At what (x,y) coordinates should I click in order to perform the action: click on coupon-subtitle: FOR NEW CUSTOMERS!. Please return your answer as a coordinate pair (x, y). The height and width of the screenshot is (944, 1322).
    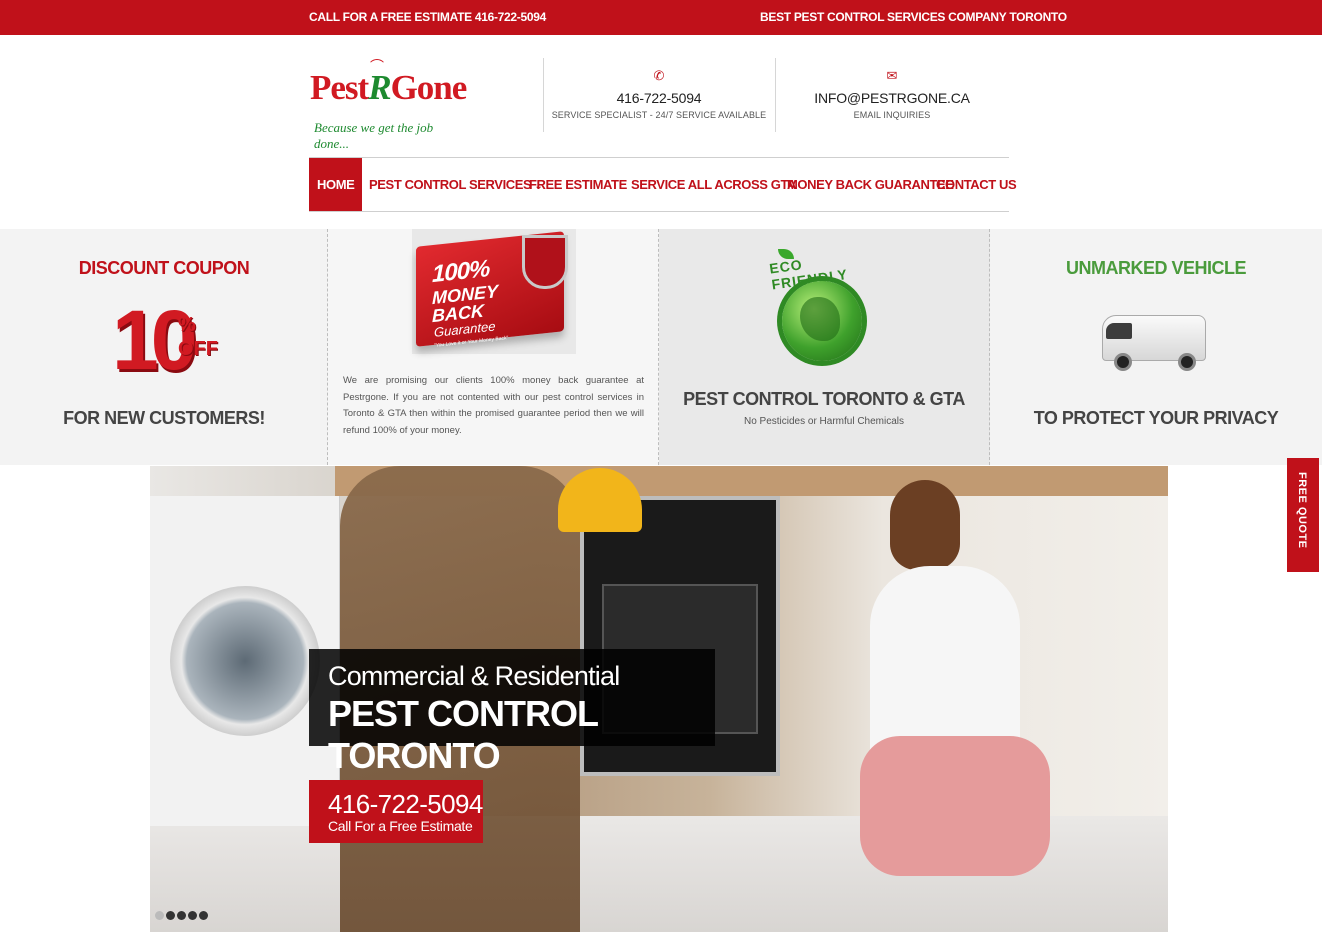
    Looking at the image, I should click on (164, 418).